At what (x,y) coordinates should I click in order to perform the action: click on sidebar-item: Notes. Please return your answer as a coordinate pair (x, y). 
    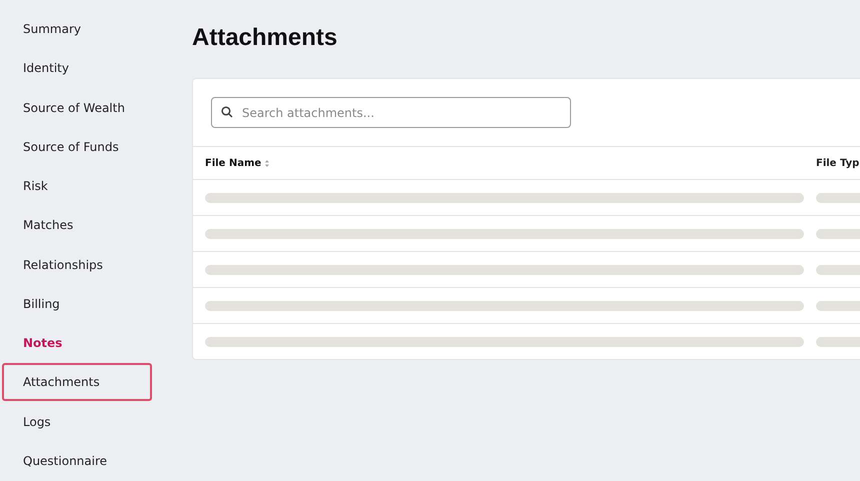
    Looking at the image, I should click on (77, 343).